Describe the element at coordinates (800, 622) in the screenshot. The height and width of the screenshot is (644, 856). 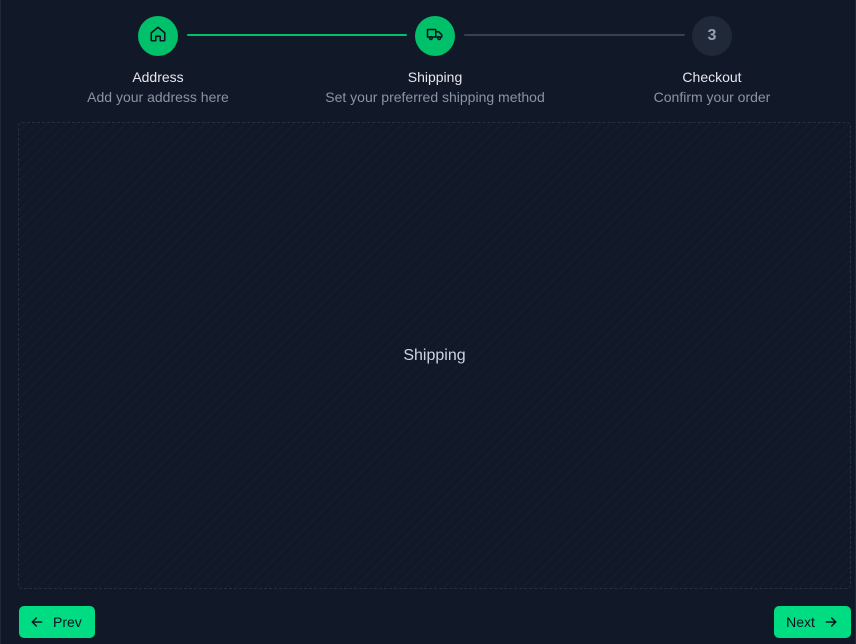
I see `next-button-label: Next` at that location.